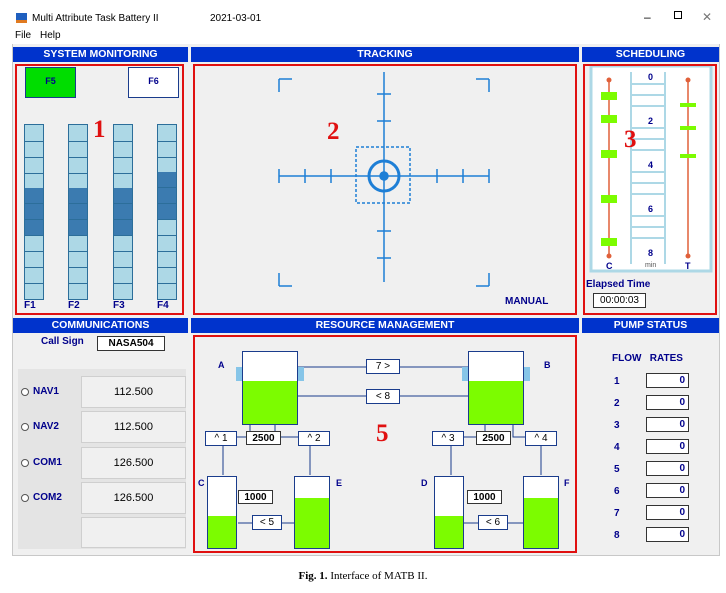 The width and height of the screenshot is (726, 593). What do you see at coordinates (667, 490) in the screenshot?
I see `pump-rate-6: 0` at bounding box center [667, 490].